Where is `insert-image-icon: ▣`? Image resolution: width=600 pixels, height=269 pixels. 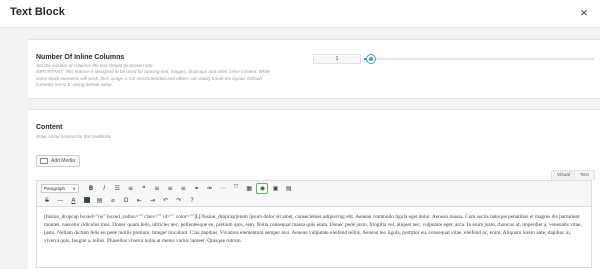 insert-image-icon: ▣ is located at coordinates (276, 188).